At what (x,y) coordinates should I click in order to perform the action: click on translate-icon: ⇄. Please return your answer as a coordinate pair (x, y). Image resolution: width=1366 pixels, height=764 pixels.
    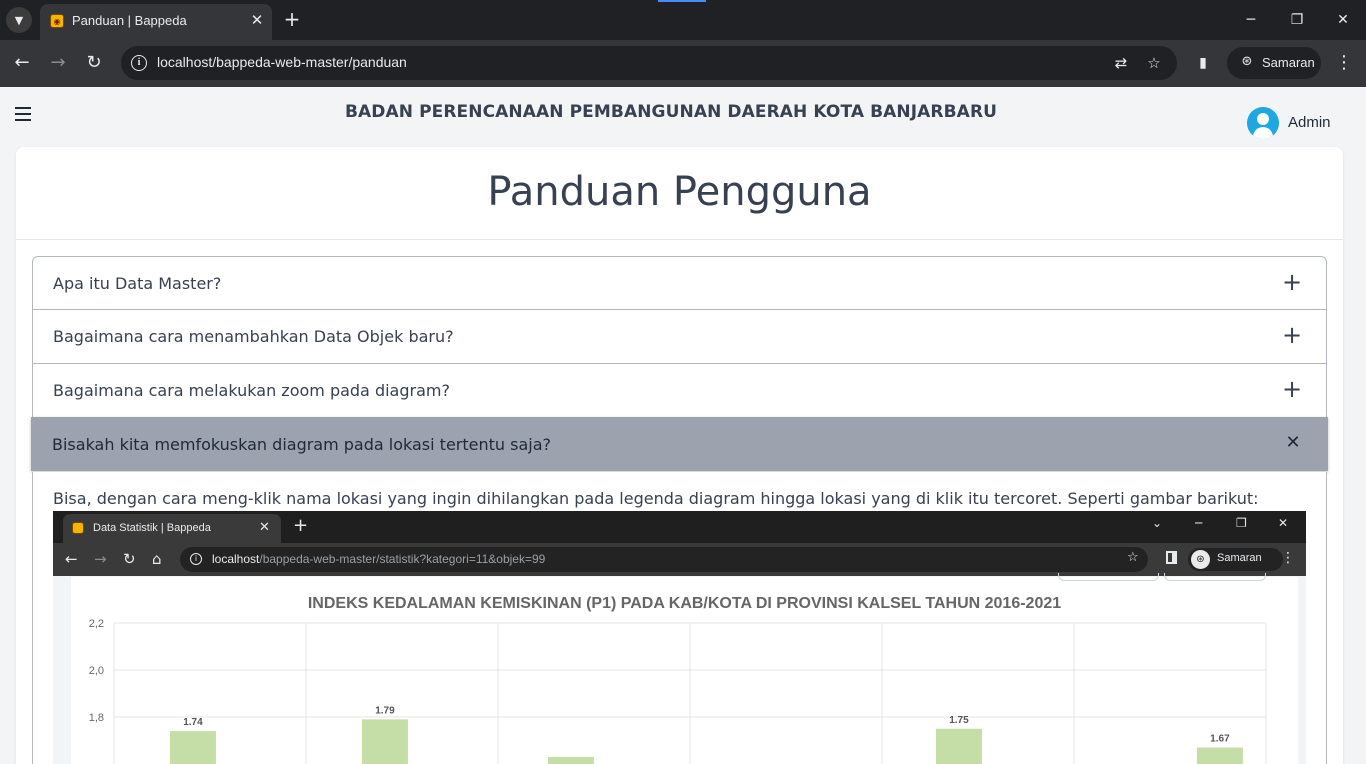
    Looking at the image, I should click on (1121, 63).